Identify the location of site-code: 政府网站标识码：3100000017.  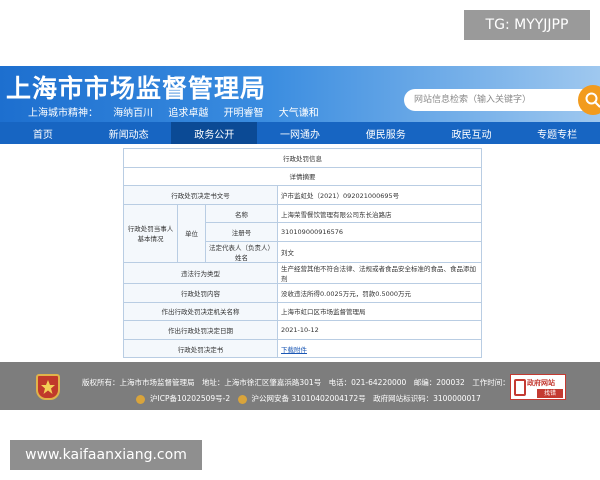
(427, 398).